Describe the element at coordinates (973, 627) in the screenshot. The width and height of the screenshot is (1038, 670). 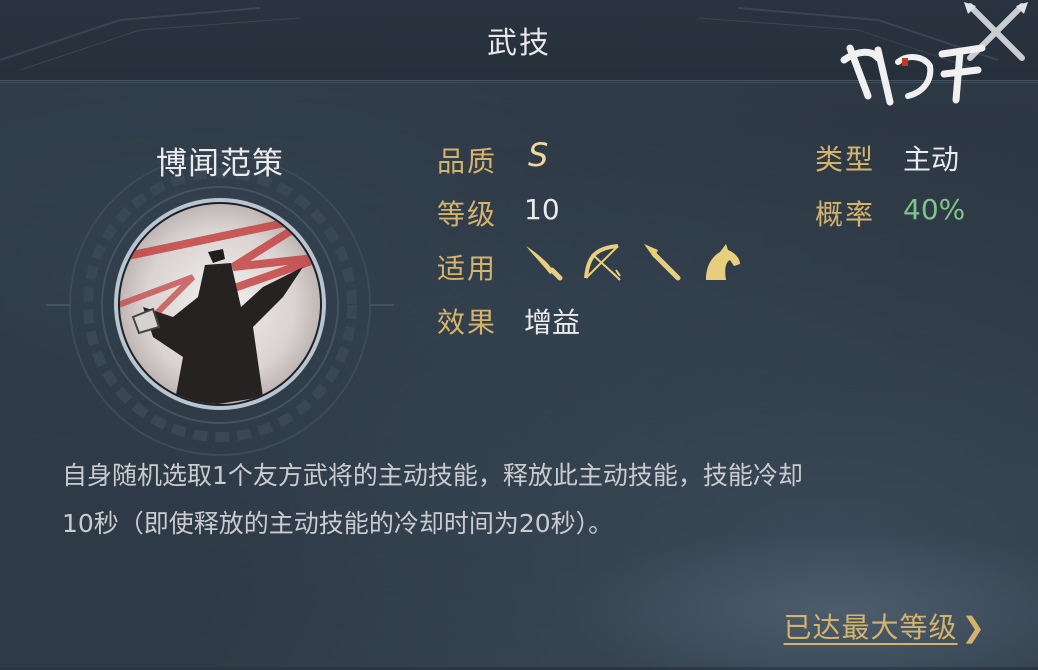
I see `chevron-right-icon: ❯` at that location.